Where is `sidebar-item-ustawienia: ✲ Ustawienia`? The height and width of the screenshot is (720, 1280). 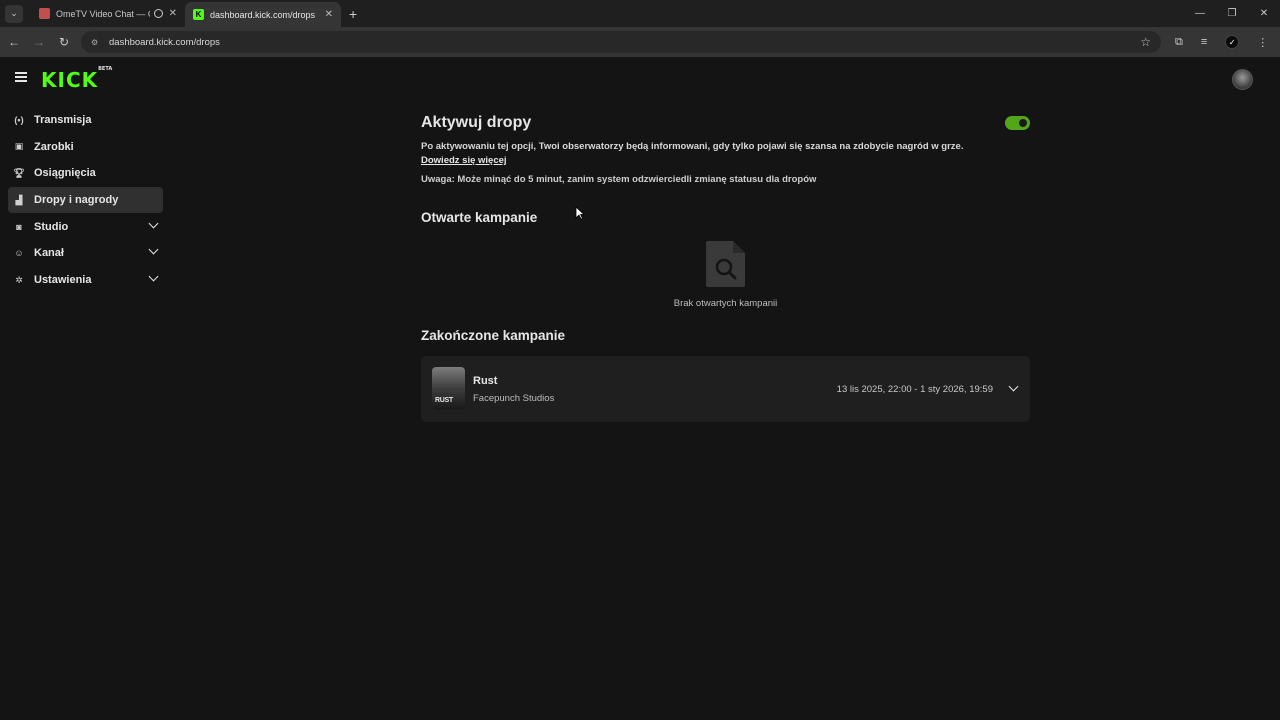 sidebar-item-ustawienia: ✲ Ustawienia is located at coordinates (85, 280).